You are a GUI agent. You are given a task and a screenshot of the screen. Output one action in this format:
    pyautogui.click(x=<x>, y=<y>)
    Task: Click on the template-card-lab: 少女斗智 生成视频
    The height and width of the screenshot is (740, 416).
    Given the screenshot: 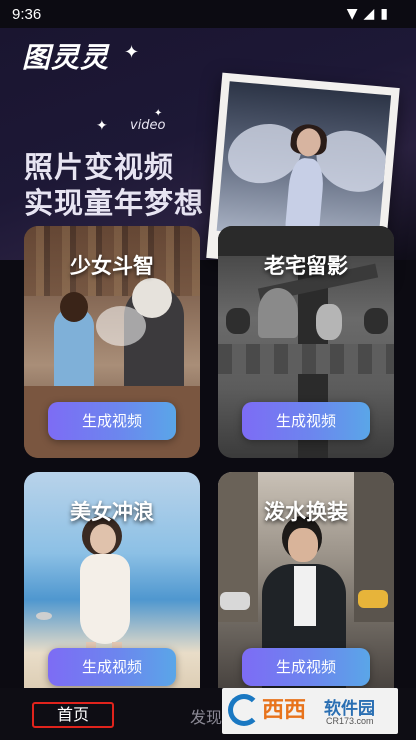 What is the action you would take?
    pyautogui.click(x=112, y=342)
    